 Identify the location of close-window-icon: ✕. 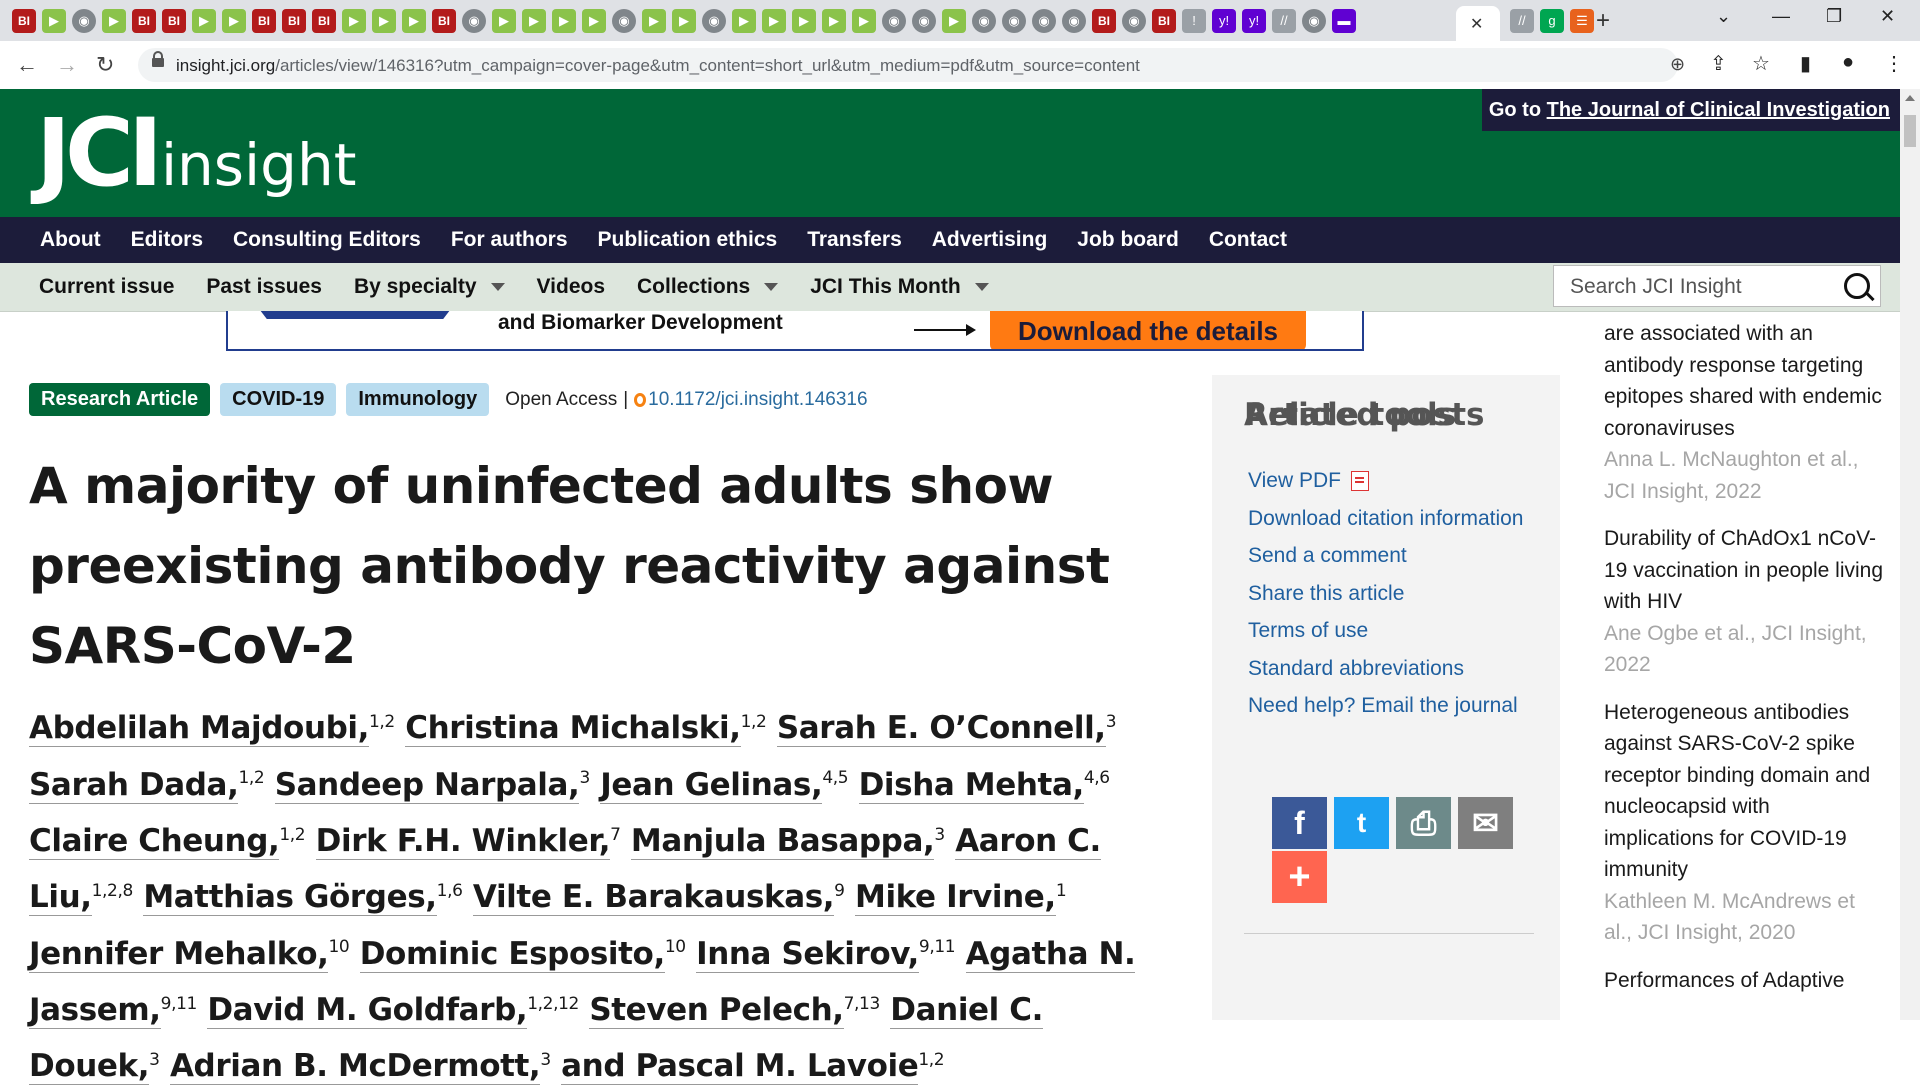
(1887, 16).